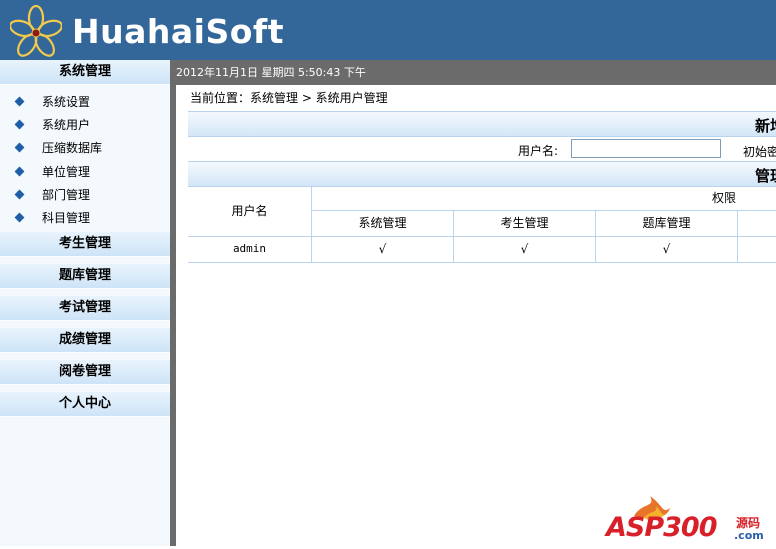  I want to click on asp300-watermark-logo: ASP300 源码 .com, so click(690, 520).